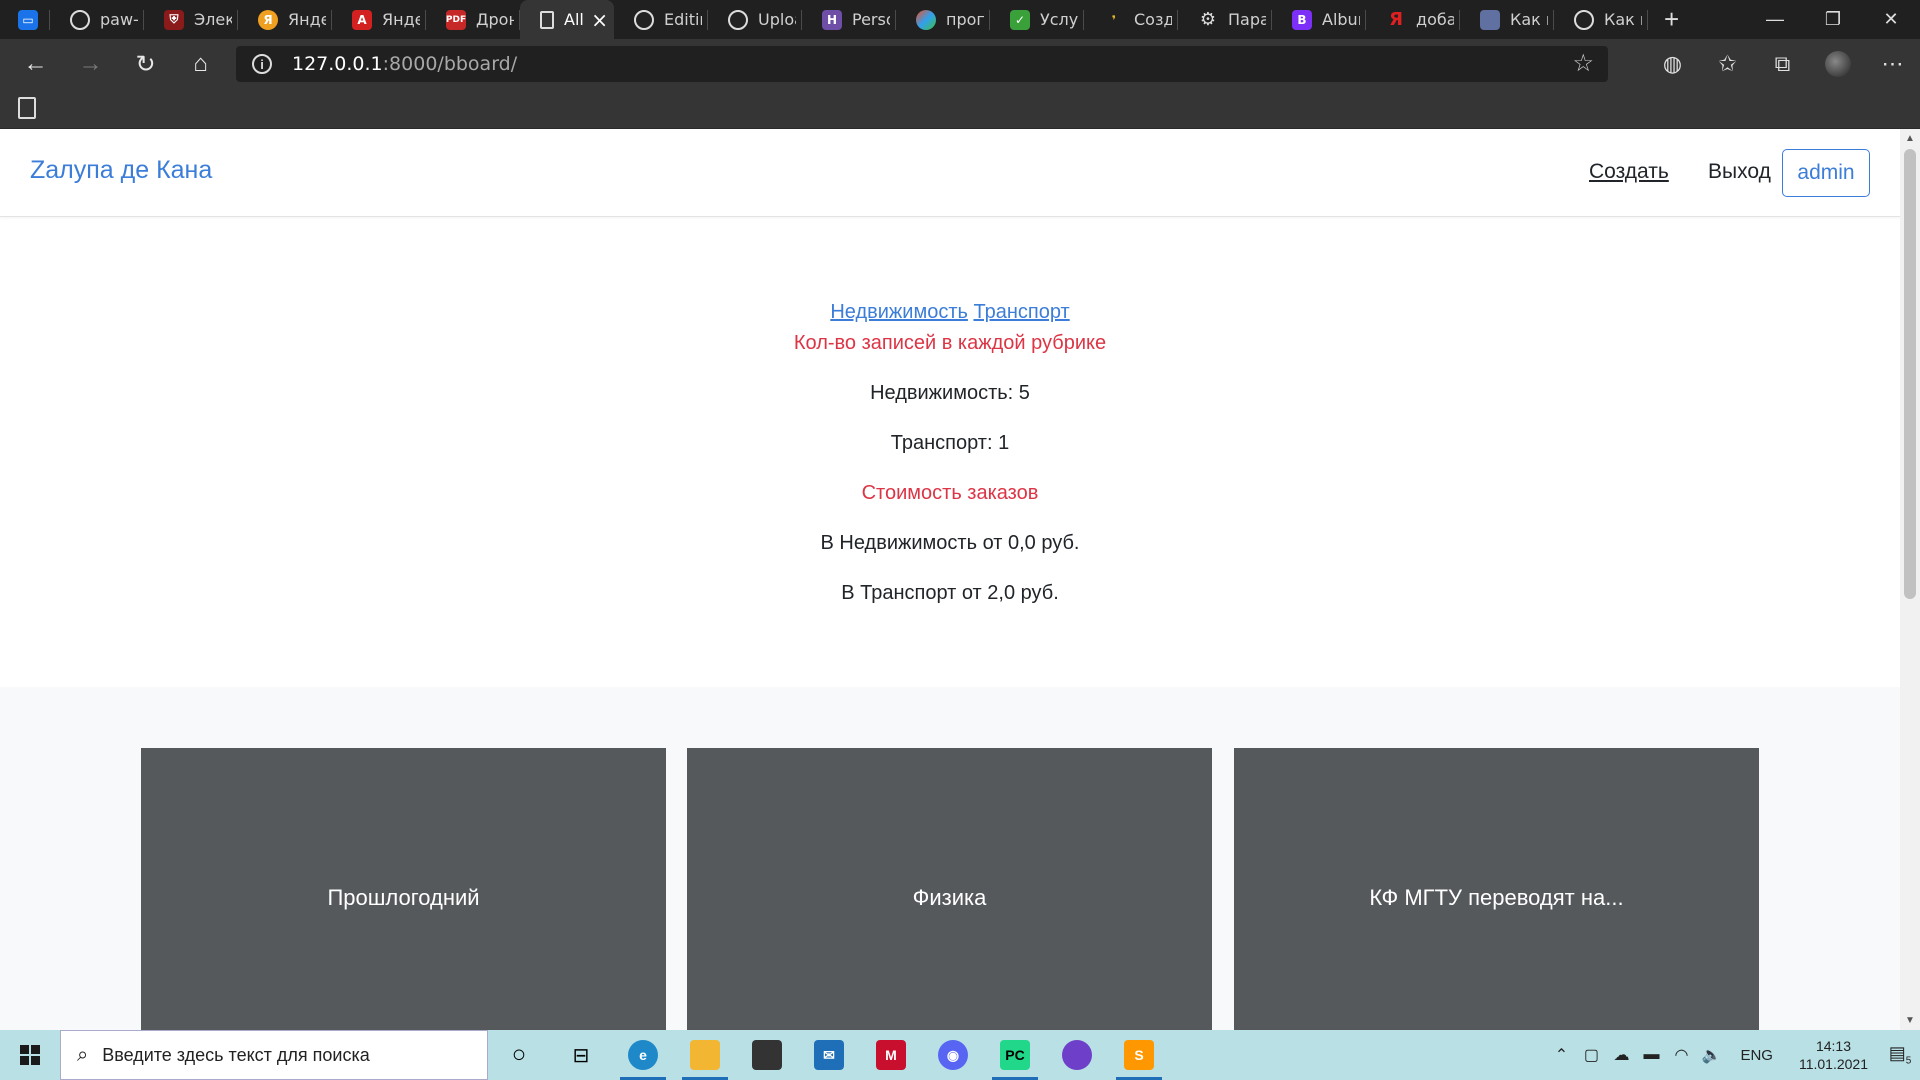  Describe the element at coordinates (473, 19) in the screenshot. I see `browser-tab: PDF Дроно` at that location.